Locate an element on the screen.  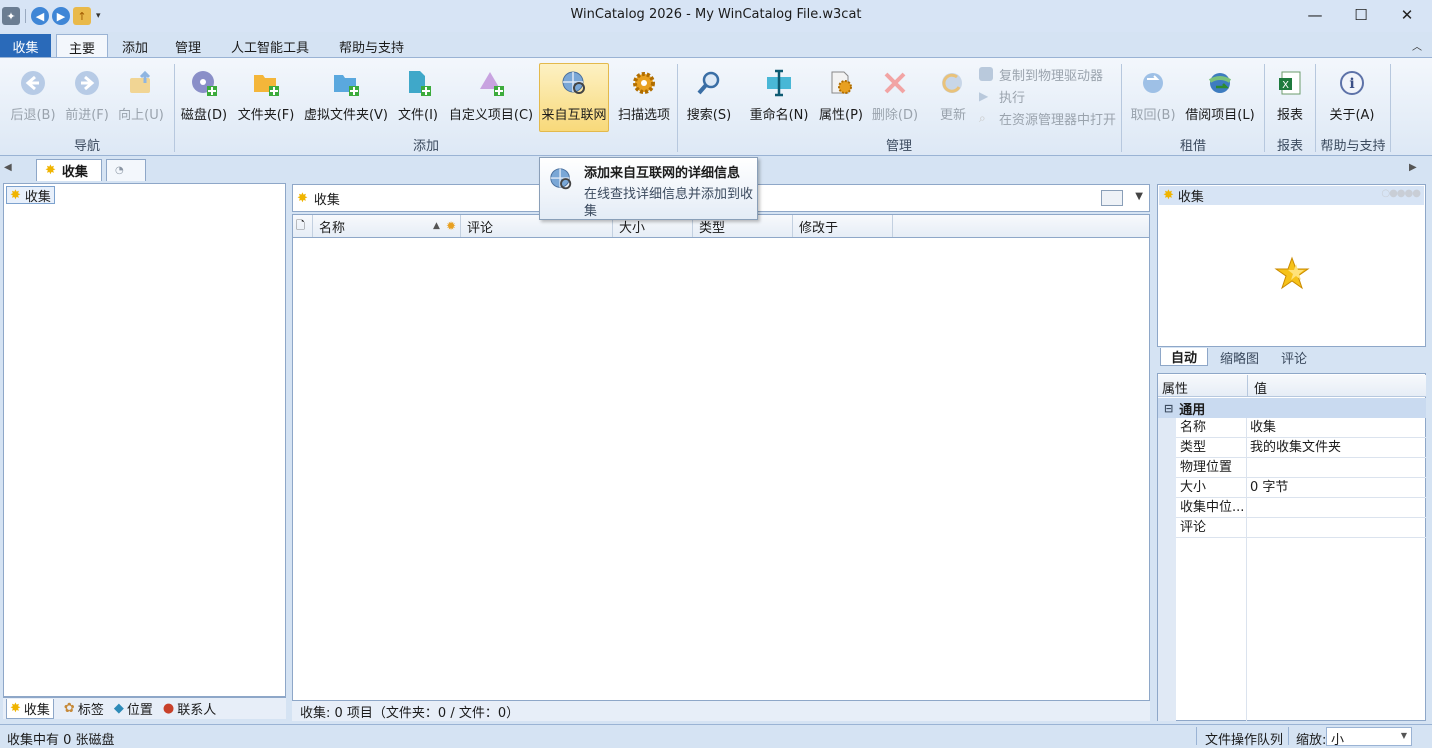
add-folder-button: 文件夹(F) is located at coordinates (266, 97).